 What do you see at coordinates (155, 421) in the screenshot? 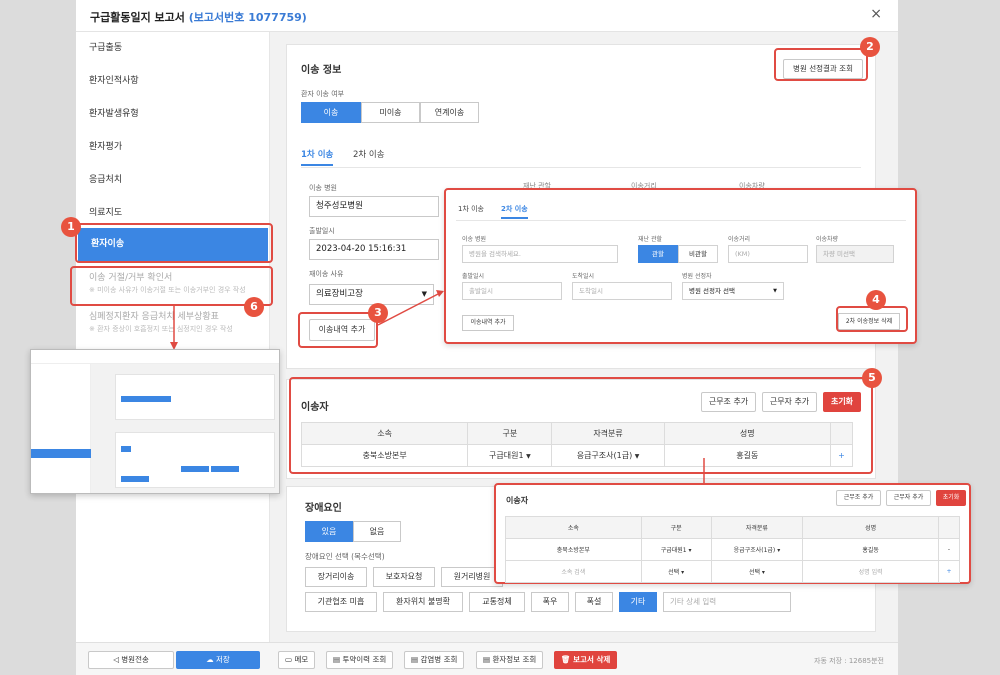
I see `preview-thumbnail` at bounding box center [155, 421].